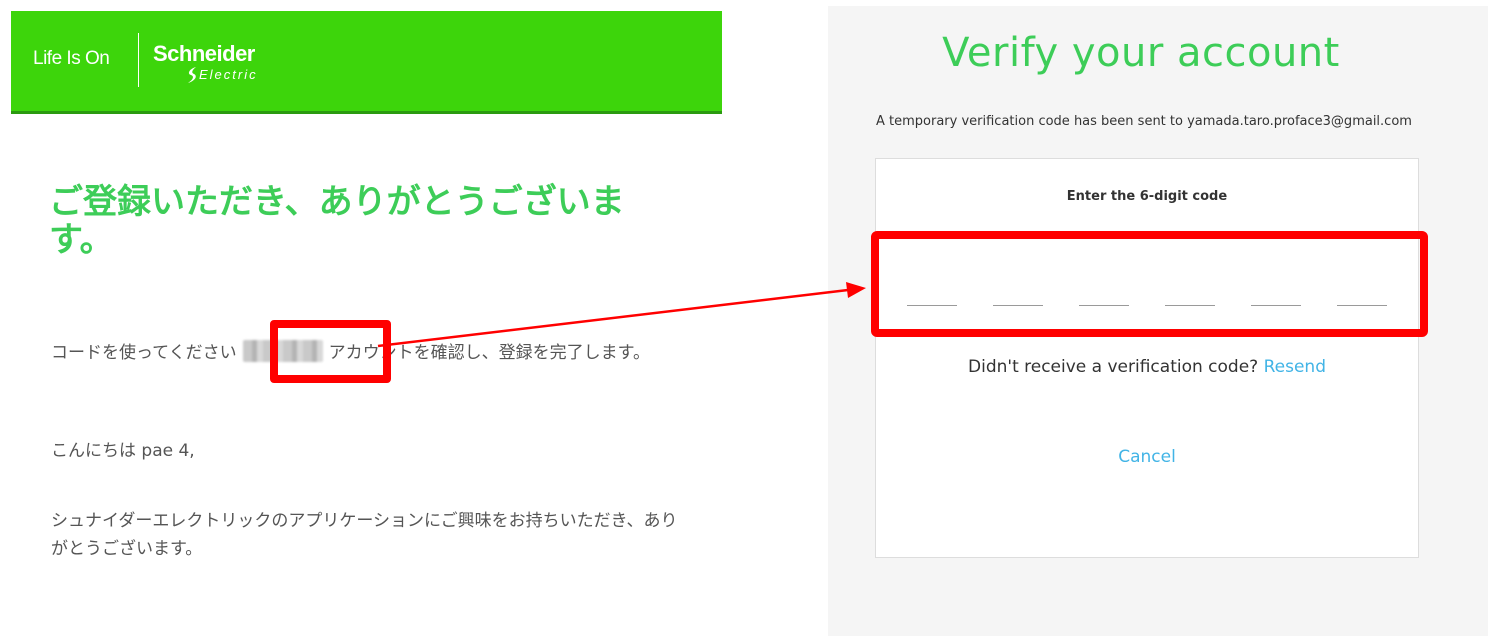 The height and width of the screenshot is (639, 1501). What do you see at coordinates (144, 353) in the screenshot?
I see `code-instruction-before: コードを使ってください` at bounding box center [144, 353].